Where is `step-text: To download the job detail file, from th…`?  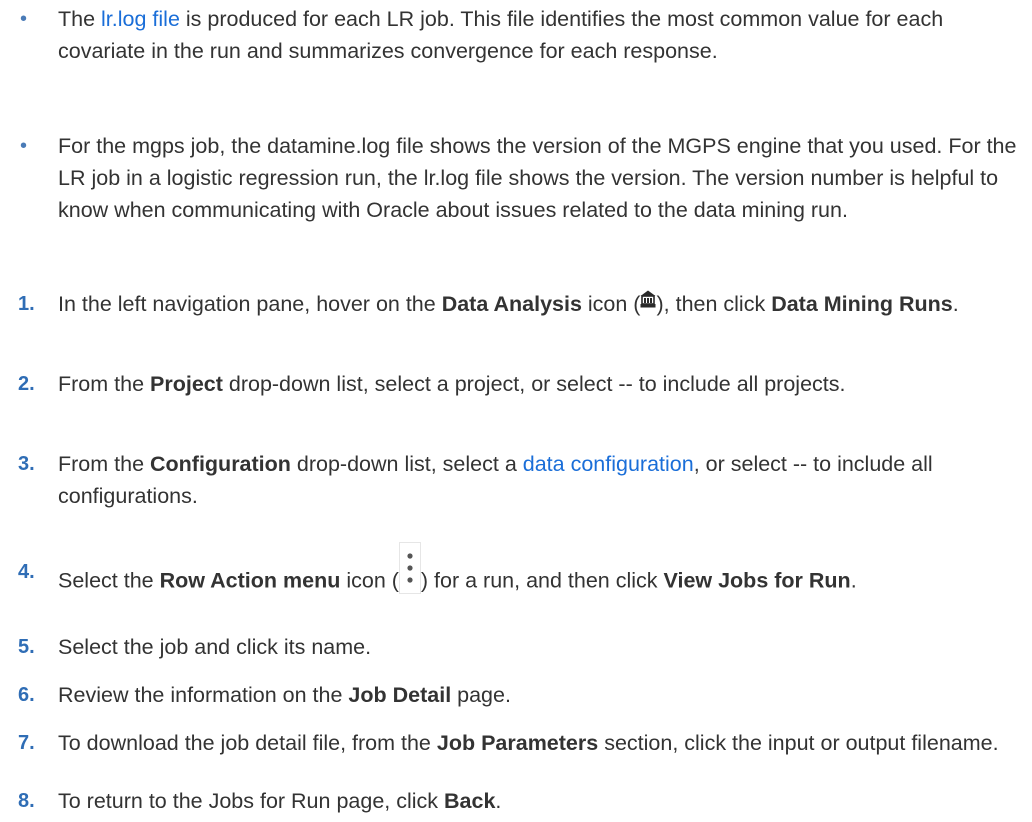
step-text: To download the job detail file, from th… is located at coordinates (538, 743).